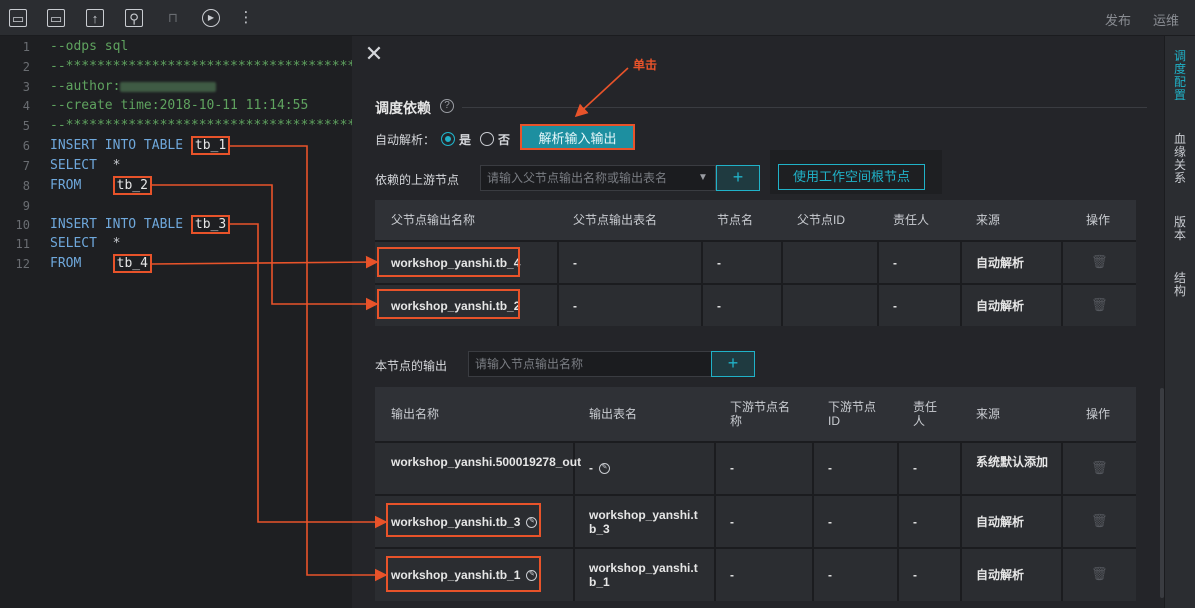 This screenshot has height=608, width=1195. I want to click on col-header: 输出表名, so click(613, 414).